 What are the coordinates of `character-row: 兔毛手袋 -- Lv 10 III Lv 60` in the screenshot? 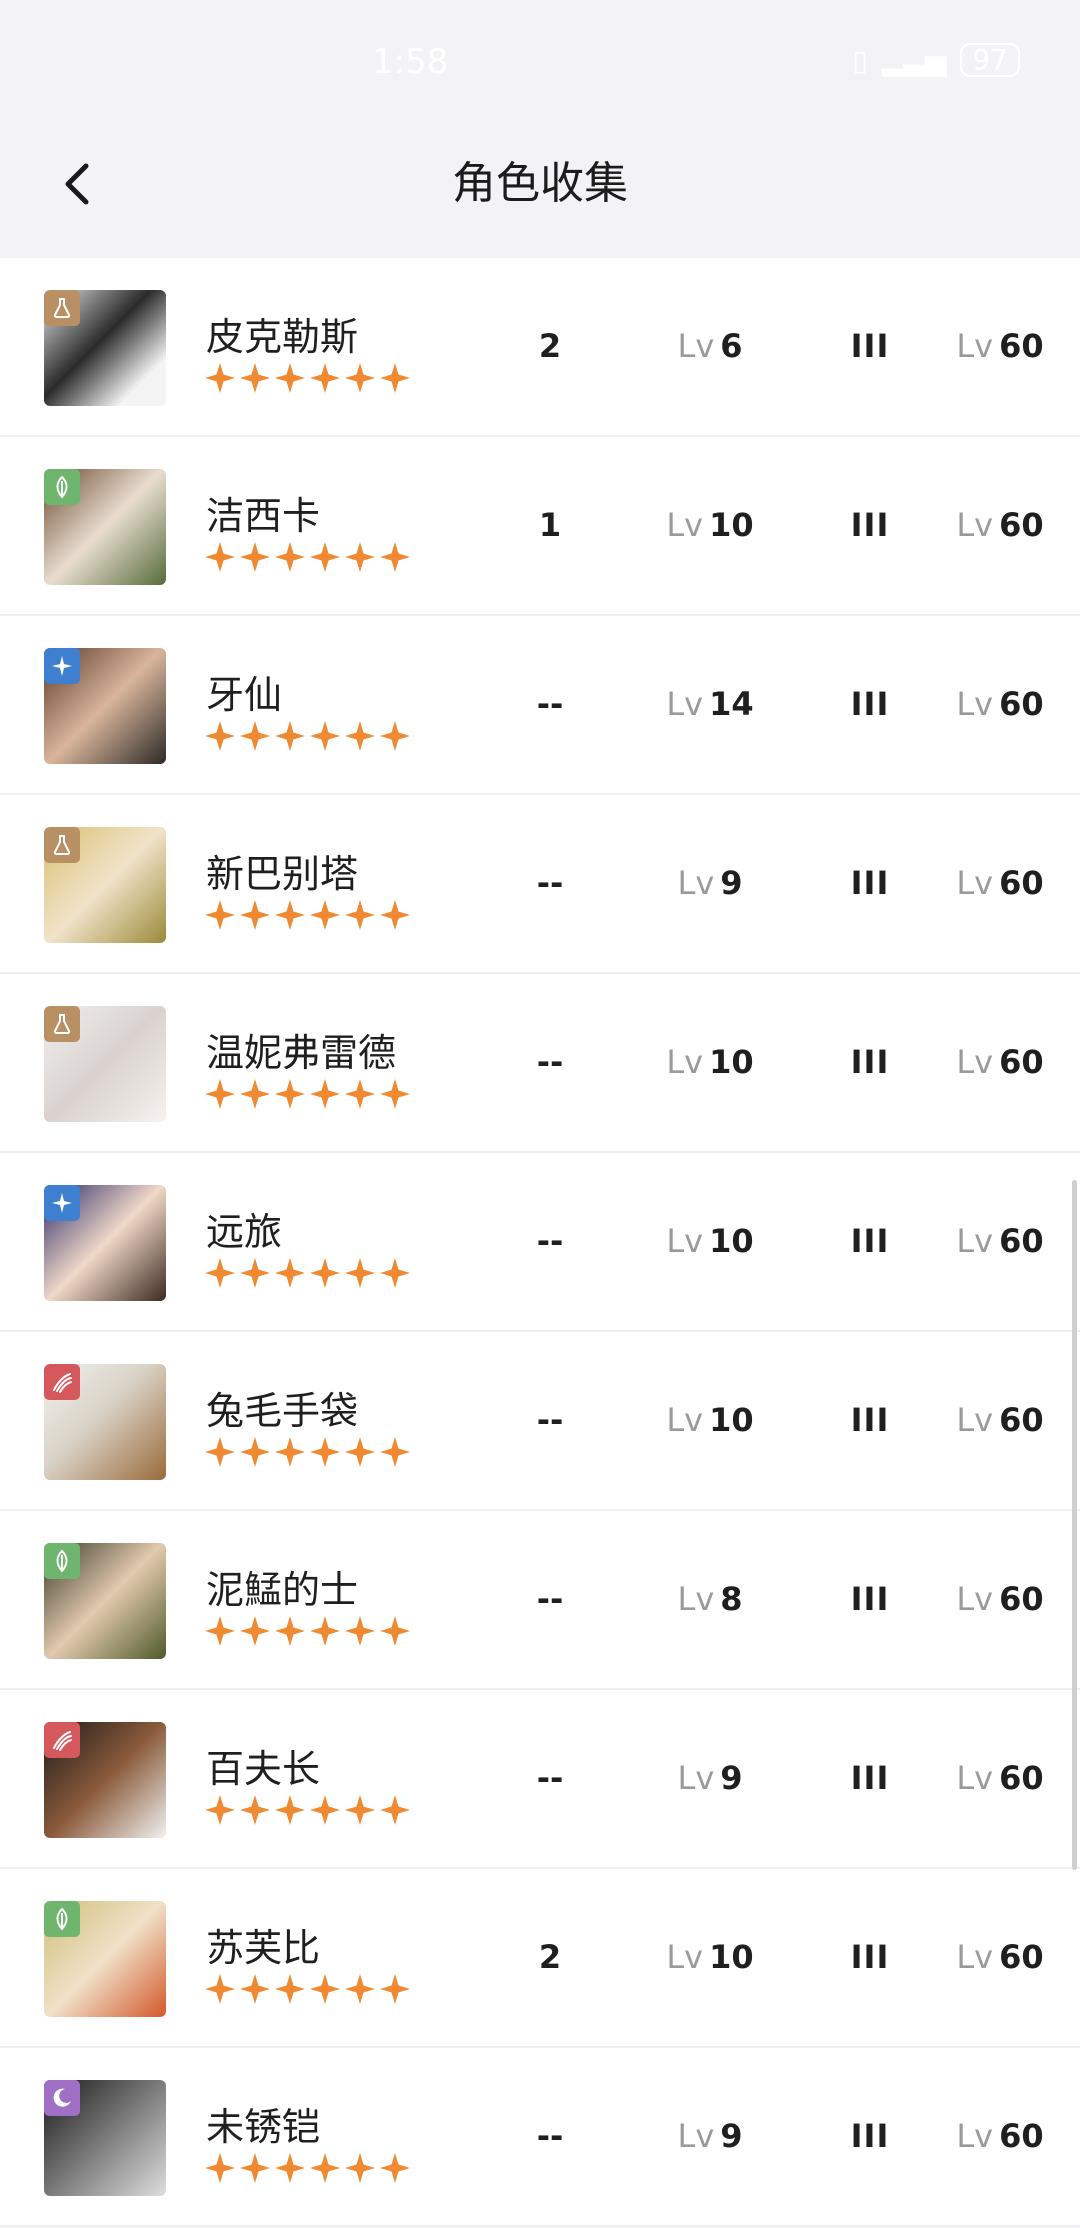 It's located at (540, 1421).